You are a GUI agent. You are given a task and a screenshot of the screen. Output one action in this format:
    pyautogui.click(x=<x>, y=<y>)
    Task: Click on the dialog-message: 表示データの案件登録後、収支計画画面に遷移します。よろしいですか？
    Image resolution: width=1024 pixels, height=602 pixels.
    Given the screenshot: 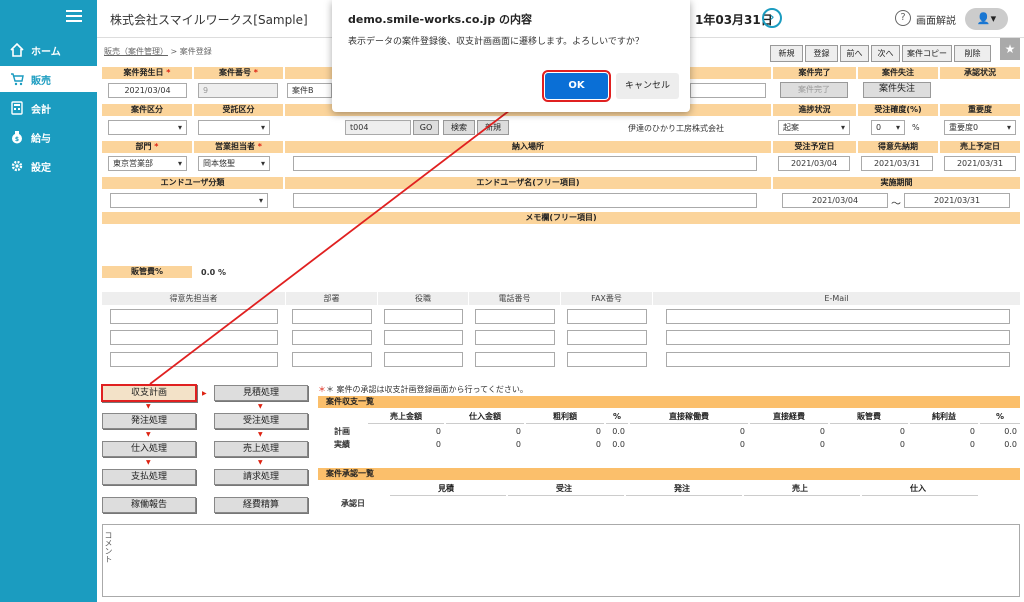 What is the action you would take?
    pyautogui.click(x=496, y=42)
    